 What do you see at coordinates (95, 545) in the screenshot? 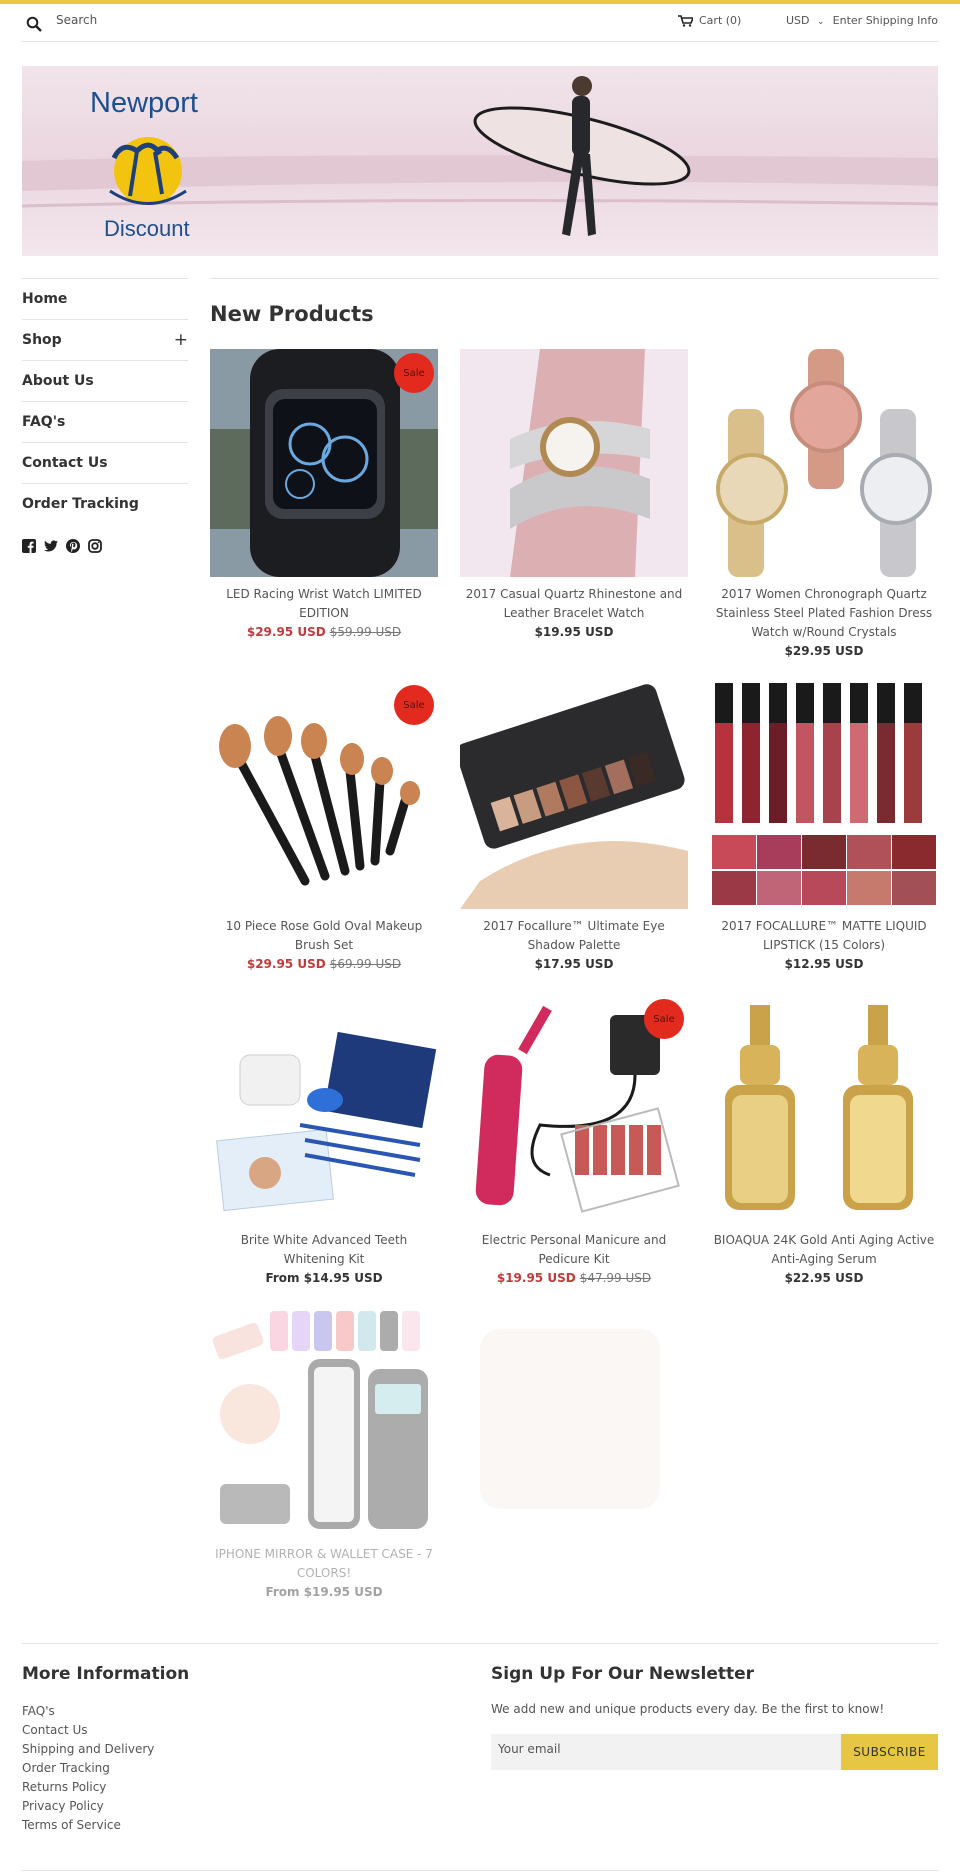
I see `instagram-icon` at bounding box center [95, 545].